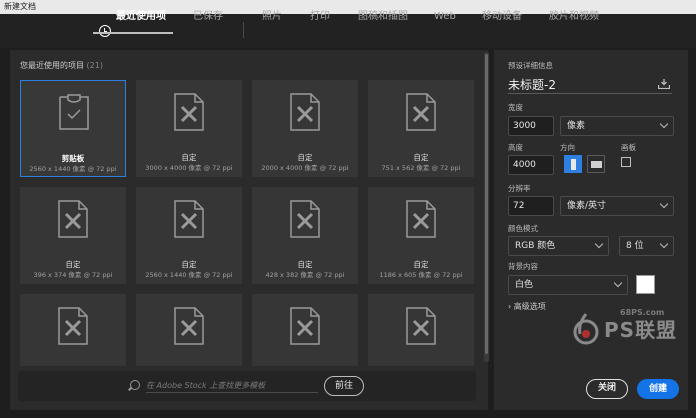 This screenshot has height=418, width=696. What do you see at coordinates (523, 266) in the screenshot?
I see `background-label: 背景内容` at bounding box center [523, 266].